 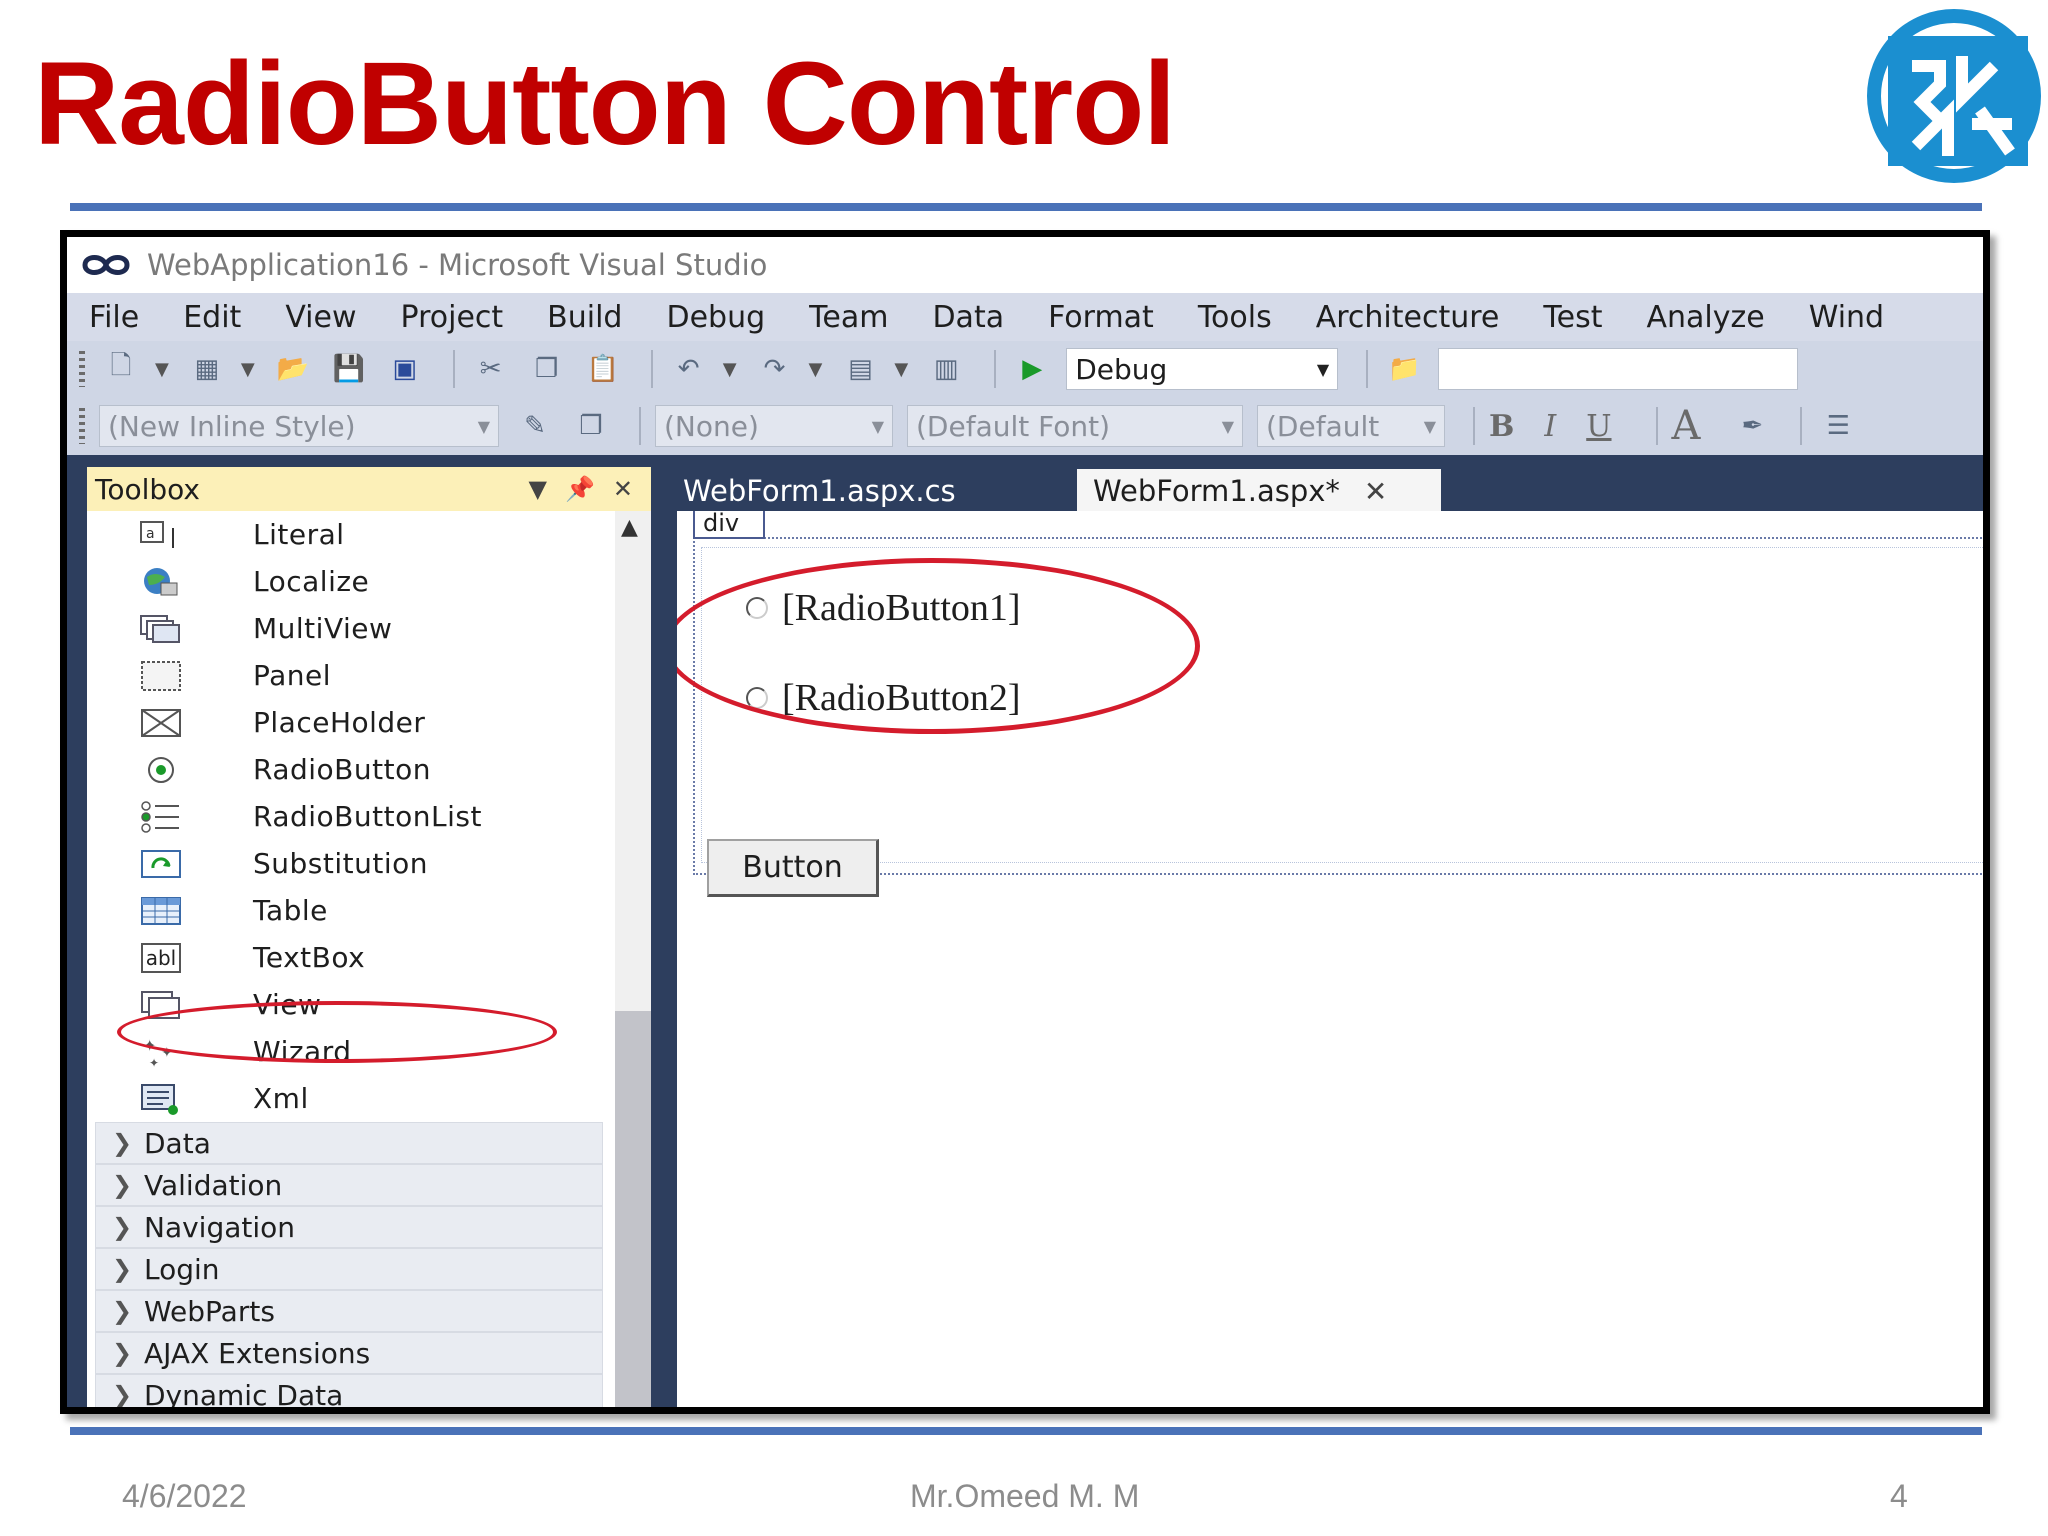 I want to click on redo-dropdown-icon: ▼, so click(x=816, y=369).